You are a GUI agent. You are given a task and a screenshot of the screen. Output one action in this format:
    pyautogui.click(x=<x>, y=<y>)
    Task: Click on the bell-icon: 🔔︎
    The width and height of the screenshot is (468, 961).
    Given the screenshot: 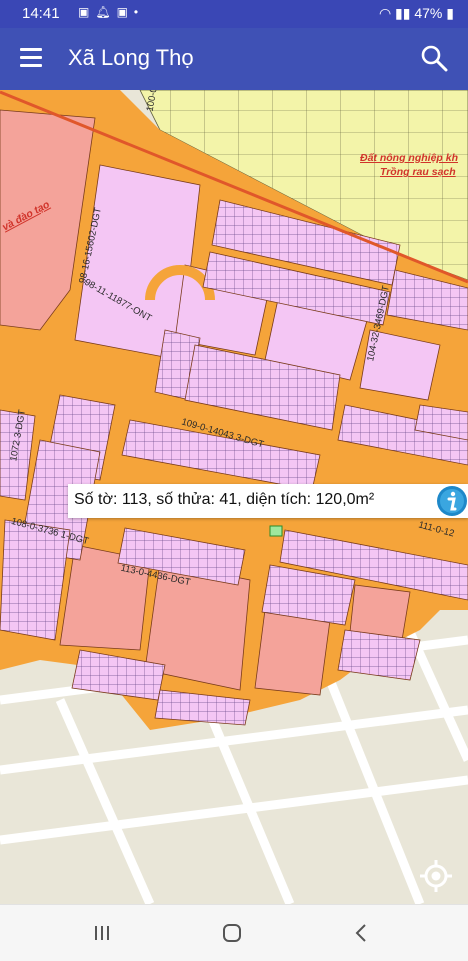 What is the action you would take?
    pyautogui.click(x=106, y=12)
    